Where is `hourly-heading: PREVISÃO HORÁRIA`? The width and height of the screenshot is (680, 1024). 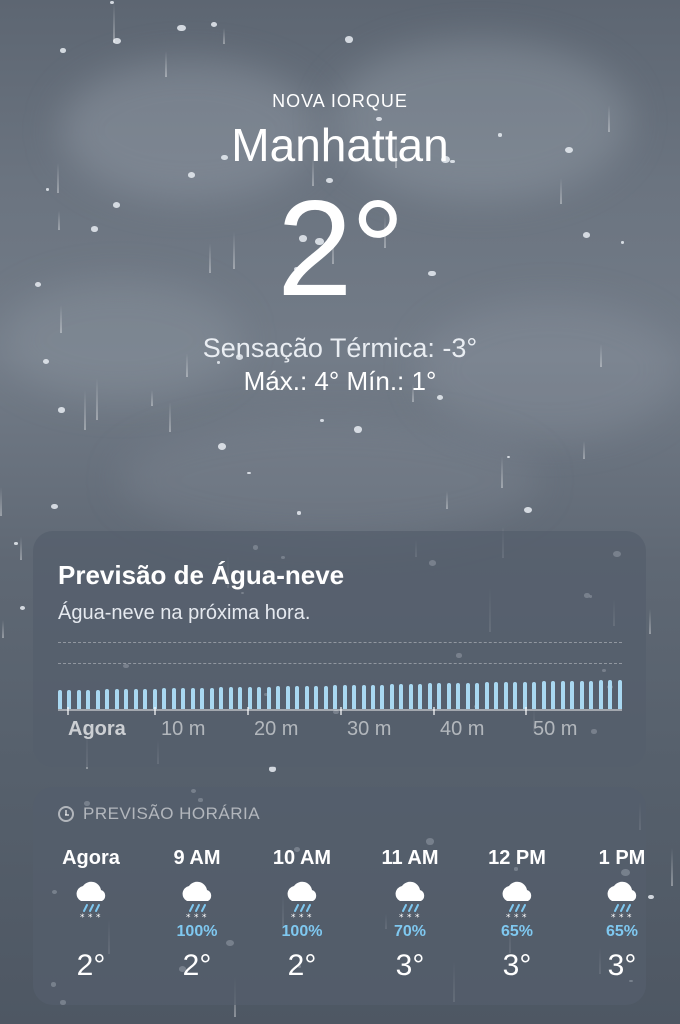
hourly-heading: PREVISÃO HORÁRIA is located at coordinates (159, 814).